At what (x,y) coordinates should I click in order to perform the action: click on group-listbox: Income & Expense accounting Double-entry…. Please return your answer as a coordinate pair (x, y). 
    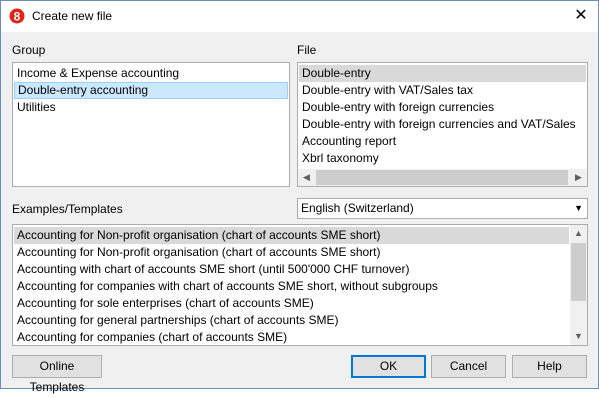
    Looking at the image, I should click on (151, 124).